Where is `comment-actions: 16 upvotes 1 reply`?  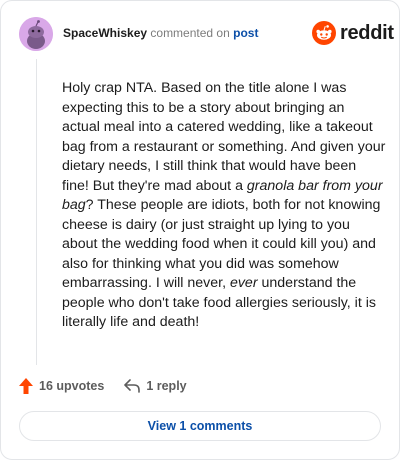 comment-actions: 16 upvotes 1 reply is located at coordinates (103, 386).